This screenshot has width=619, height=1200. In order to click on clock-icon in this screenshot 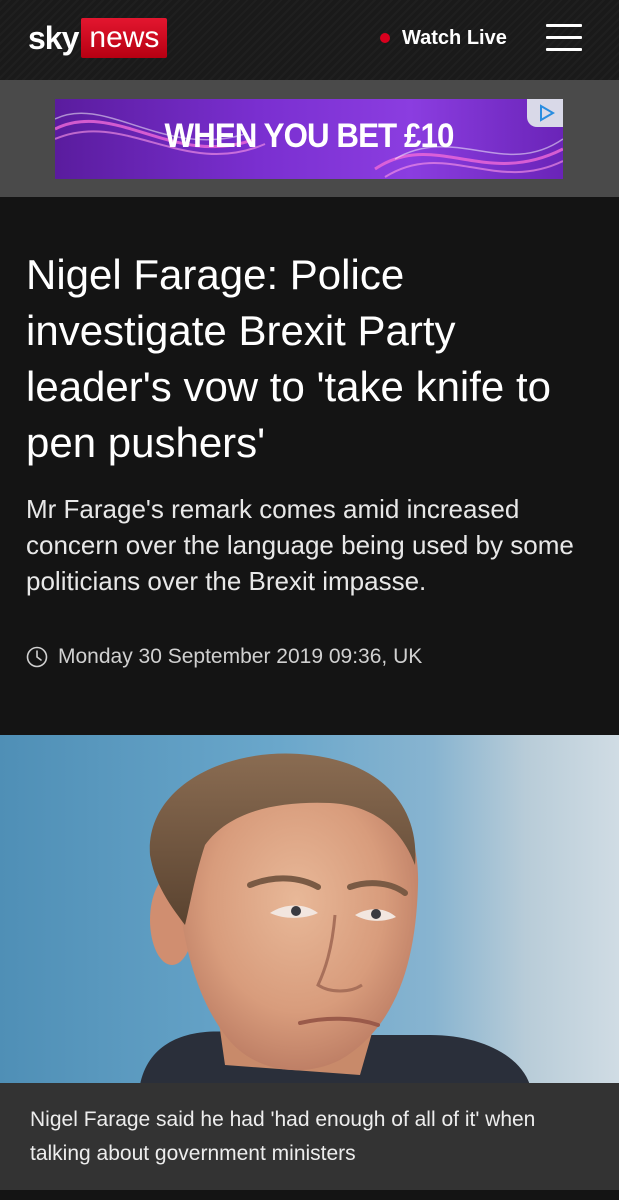, I will do `click(37, 657)`.